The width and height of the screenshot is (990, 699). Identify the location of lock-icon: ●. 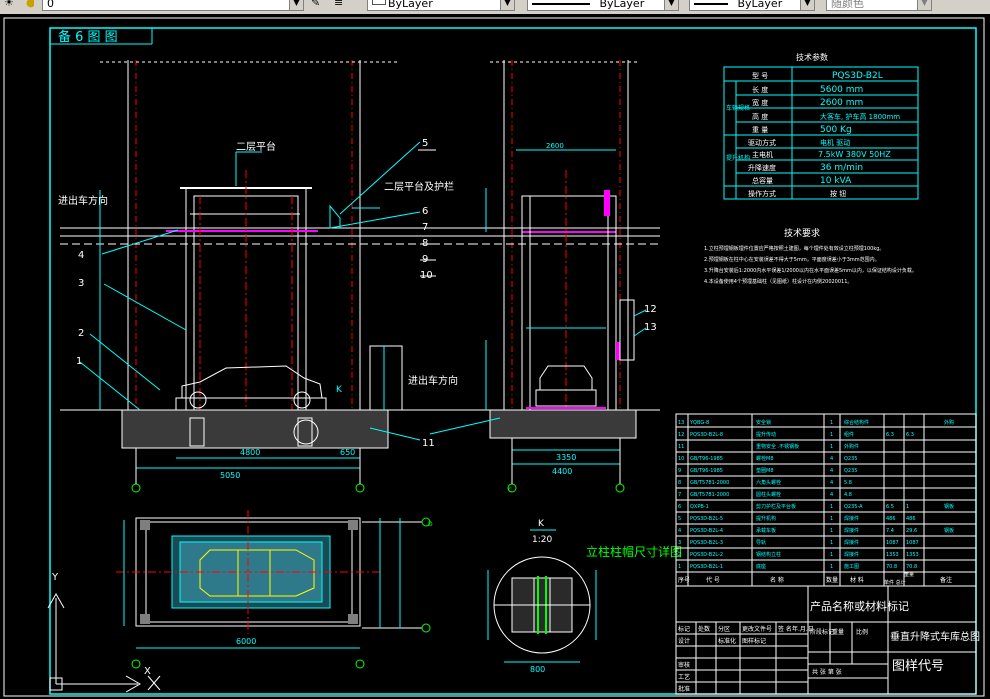
(28, 5).